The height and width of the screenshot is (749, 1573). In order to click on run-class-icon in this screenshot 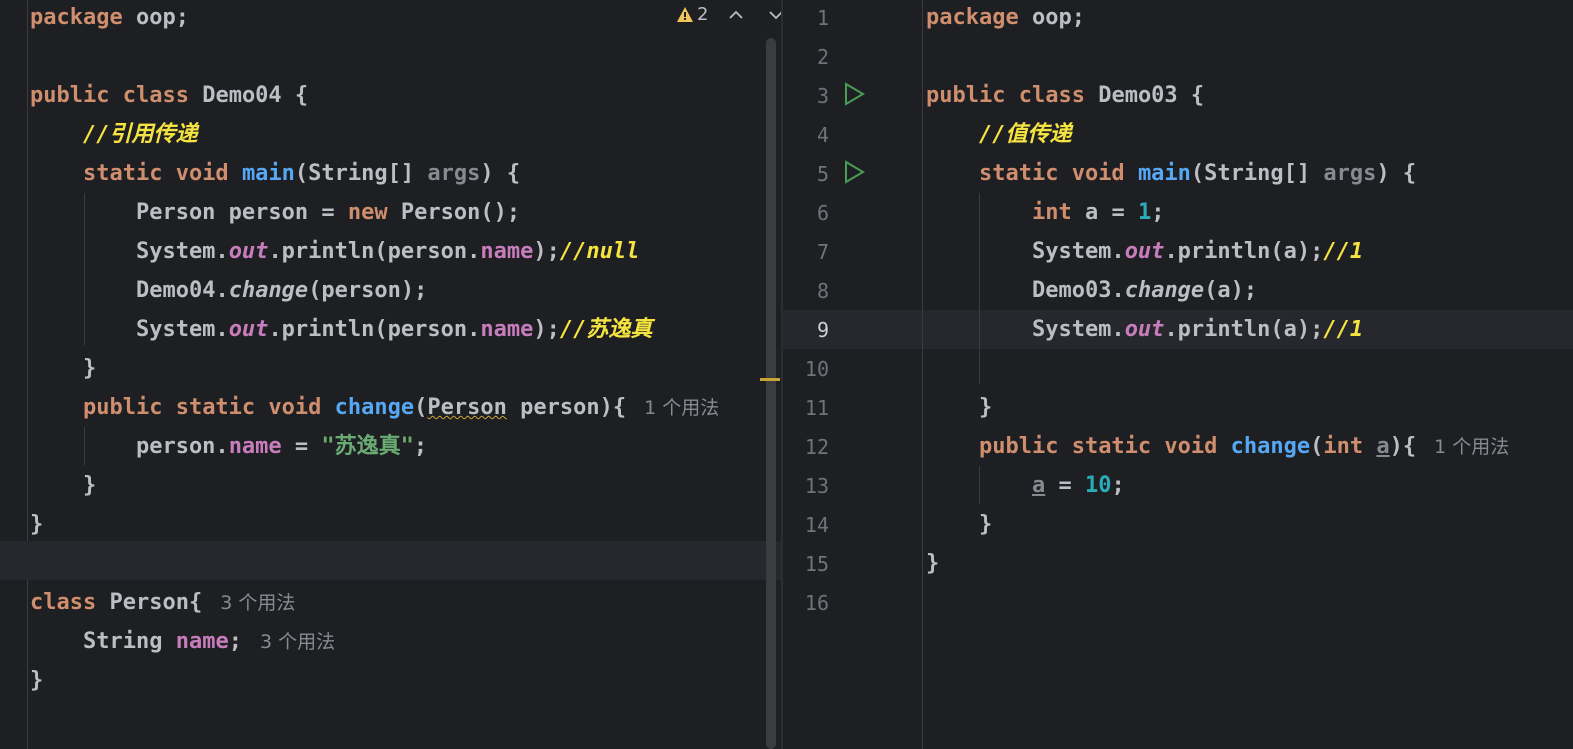, I will do `click(854, 94)`.